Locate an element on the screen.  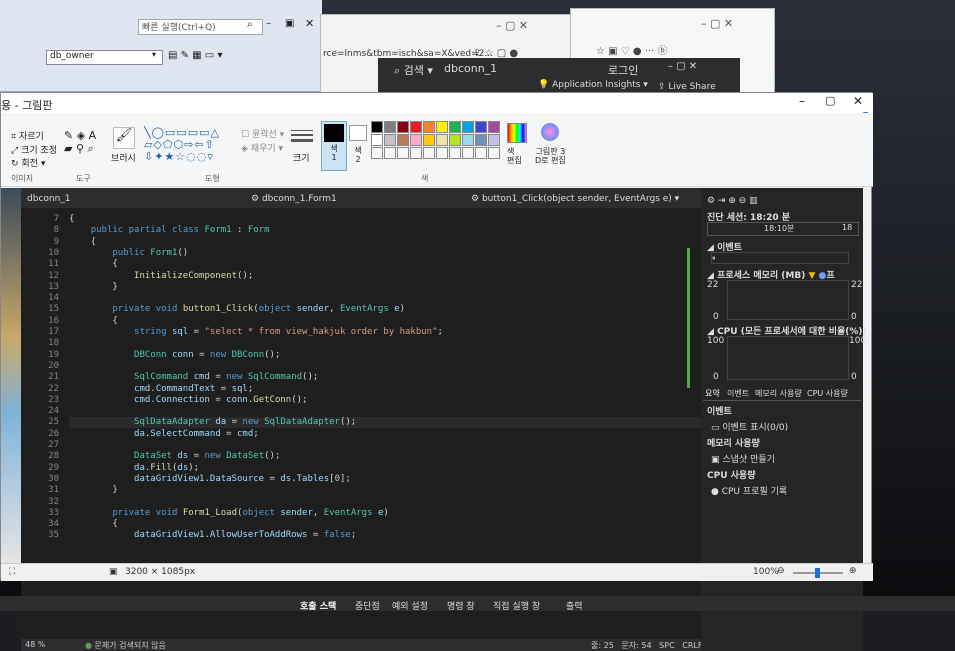
show-events-link: ▭ 이벤트 표시(0/0) is located at coordinates (749, 426).